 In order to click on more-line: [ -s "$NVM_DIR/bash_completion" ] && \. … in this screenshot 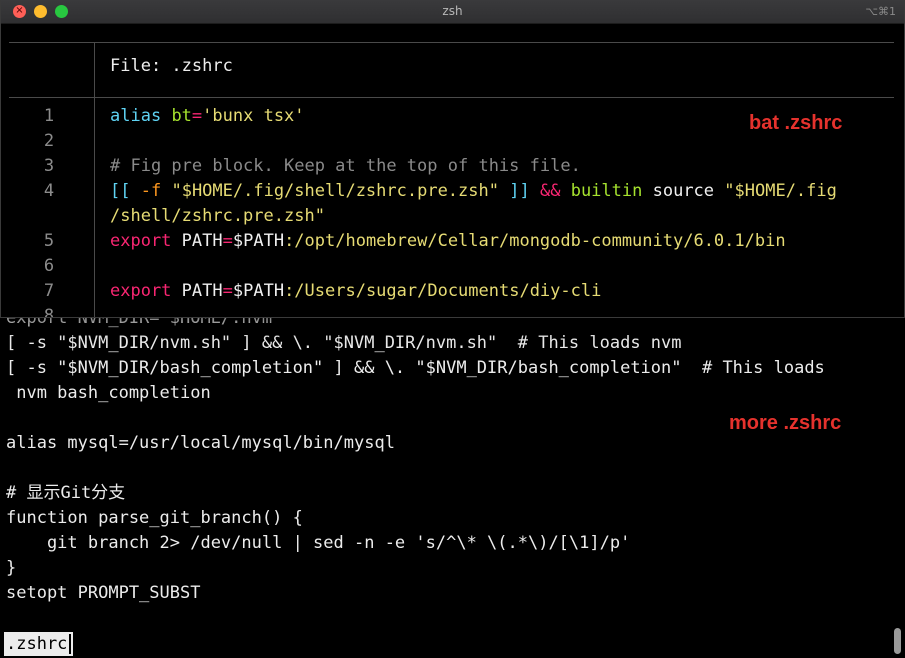, I will do `click(415, 368)`.